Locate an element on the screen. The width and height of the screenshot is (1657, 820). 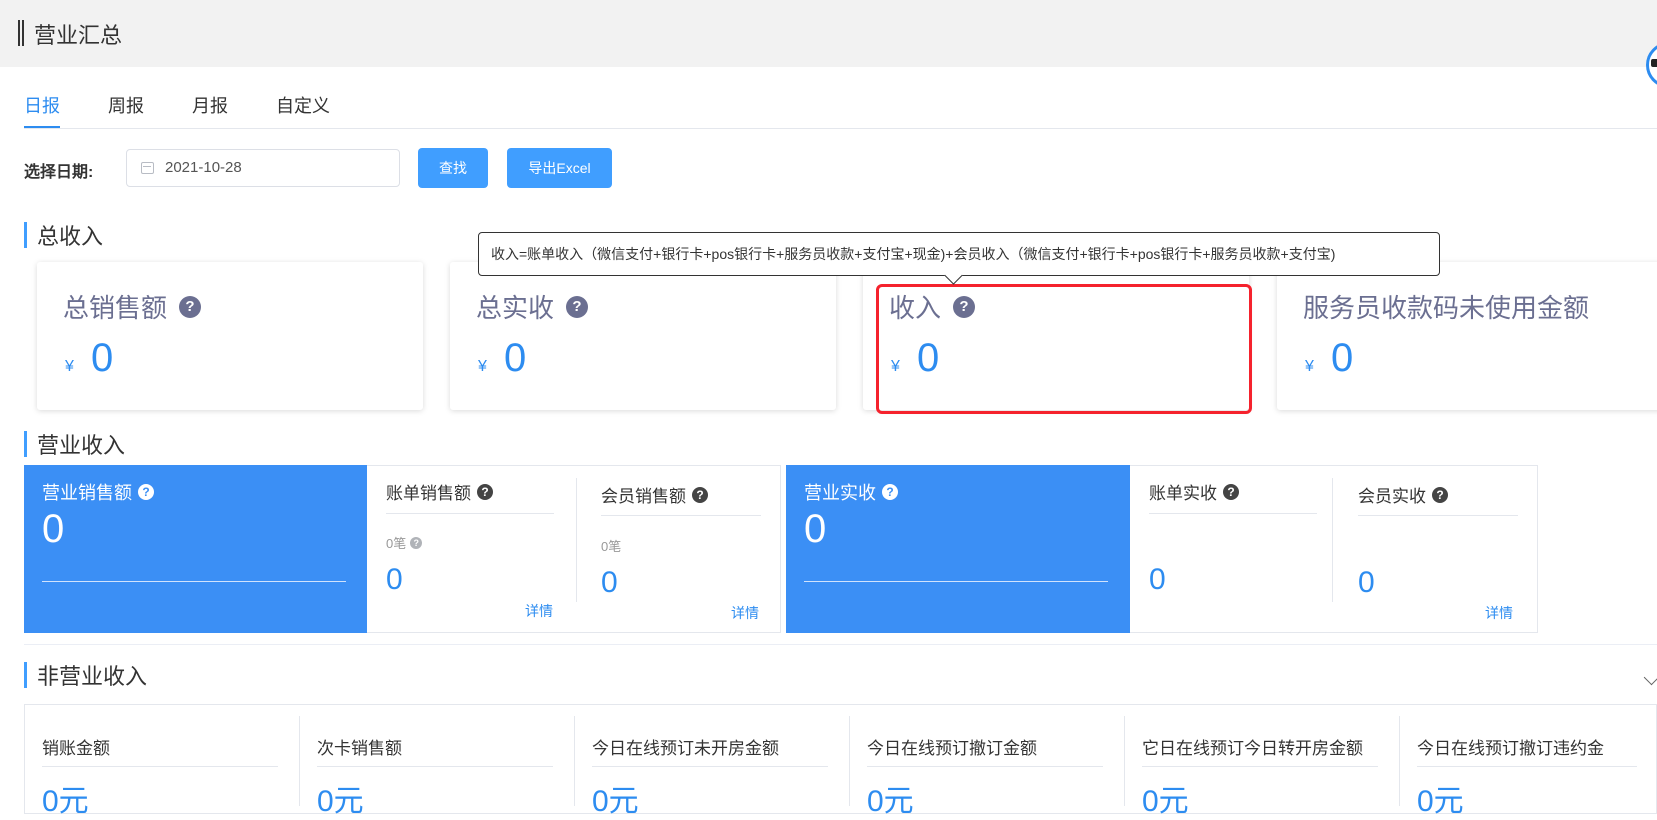
card-label: 总销售额 is located at coordinates (115, 308).